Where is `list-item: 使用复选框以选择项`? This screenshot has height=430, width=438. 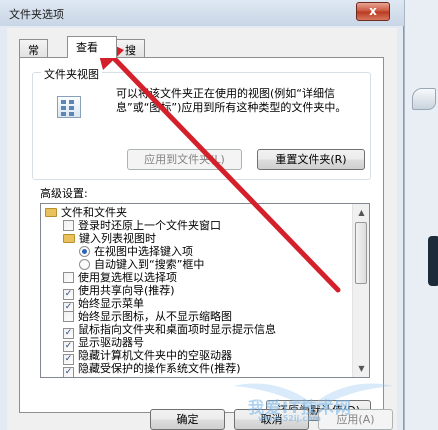 list-item: 使用复选框以选择项 is located at coordinates (120, 277).